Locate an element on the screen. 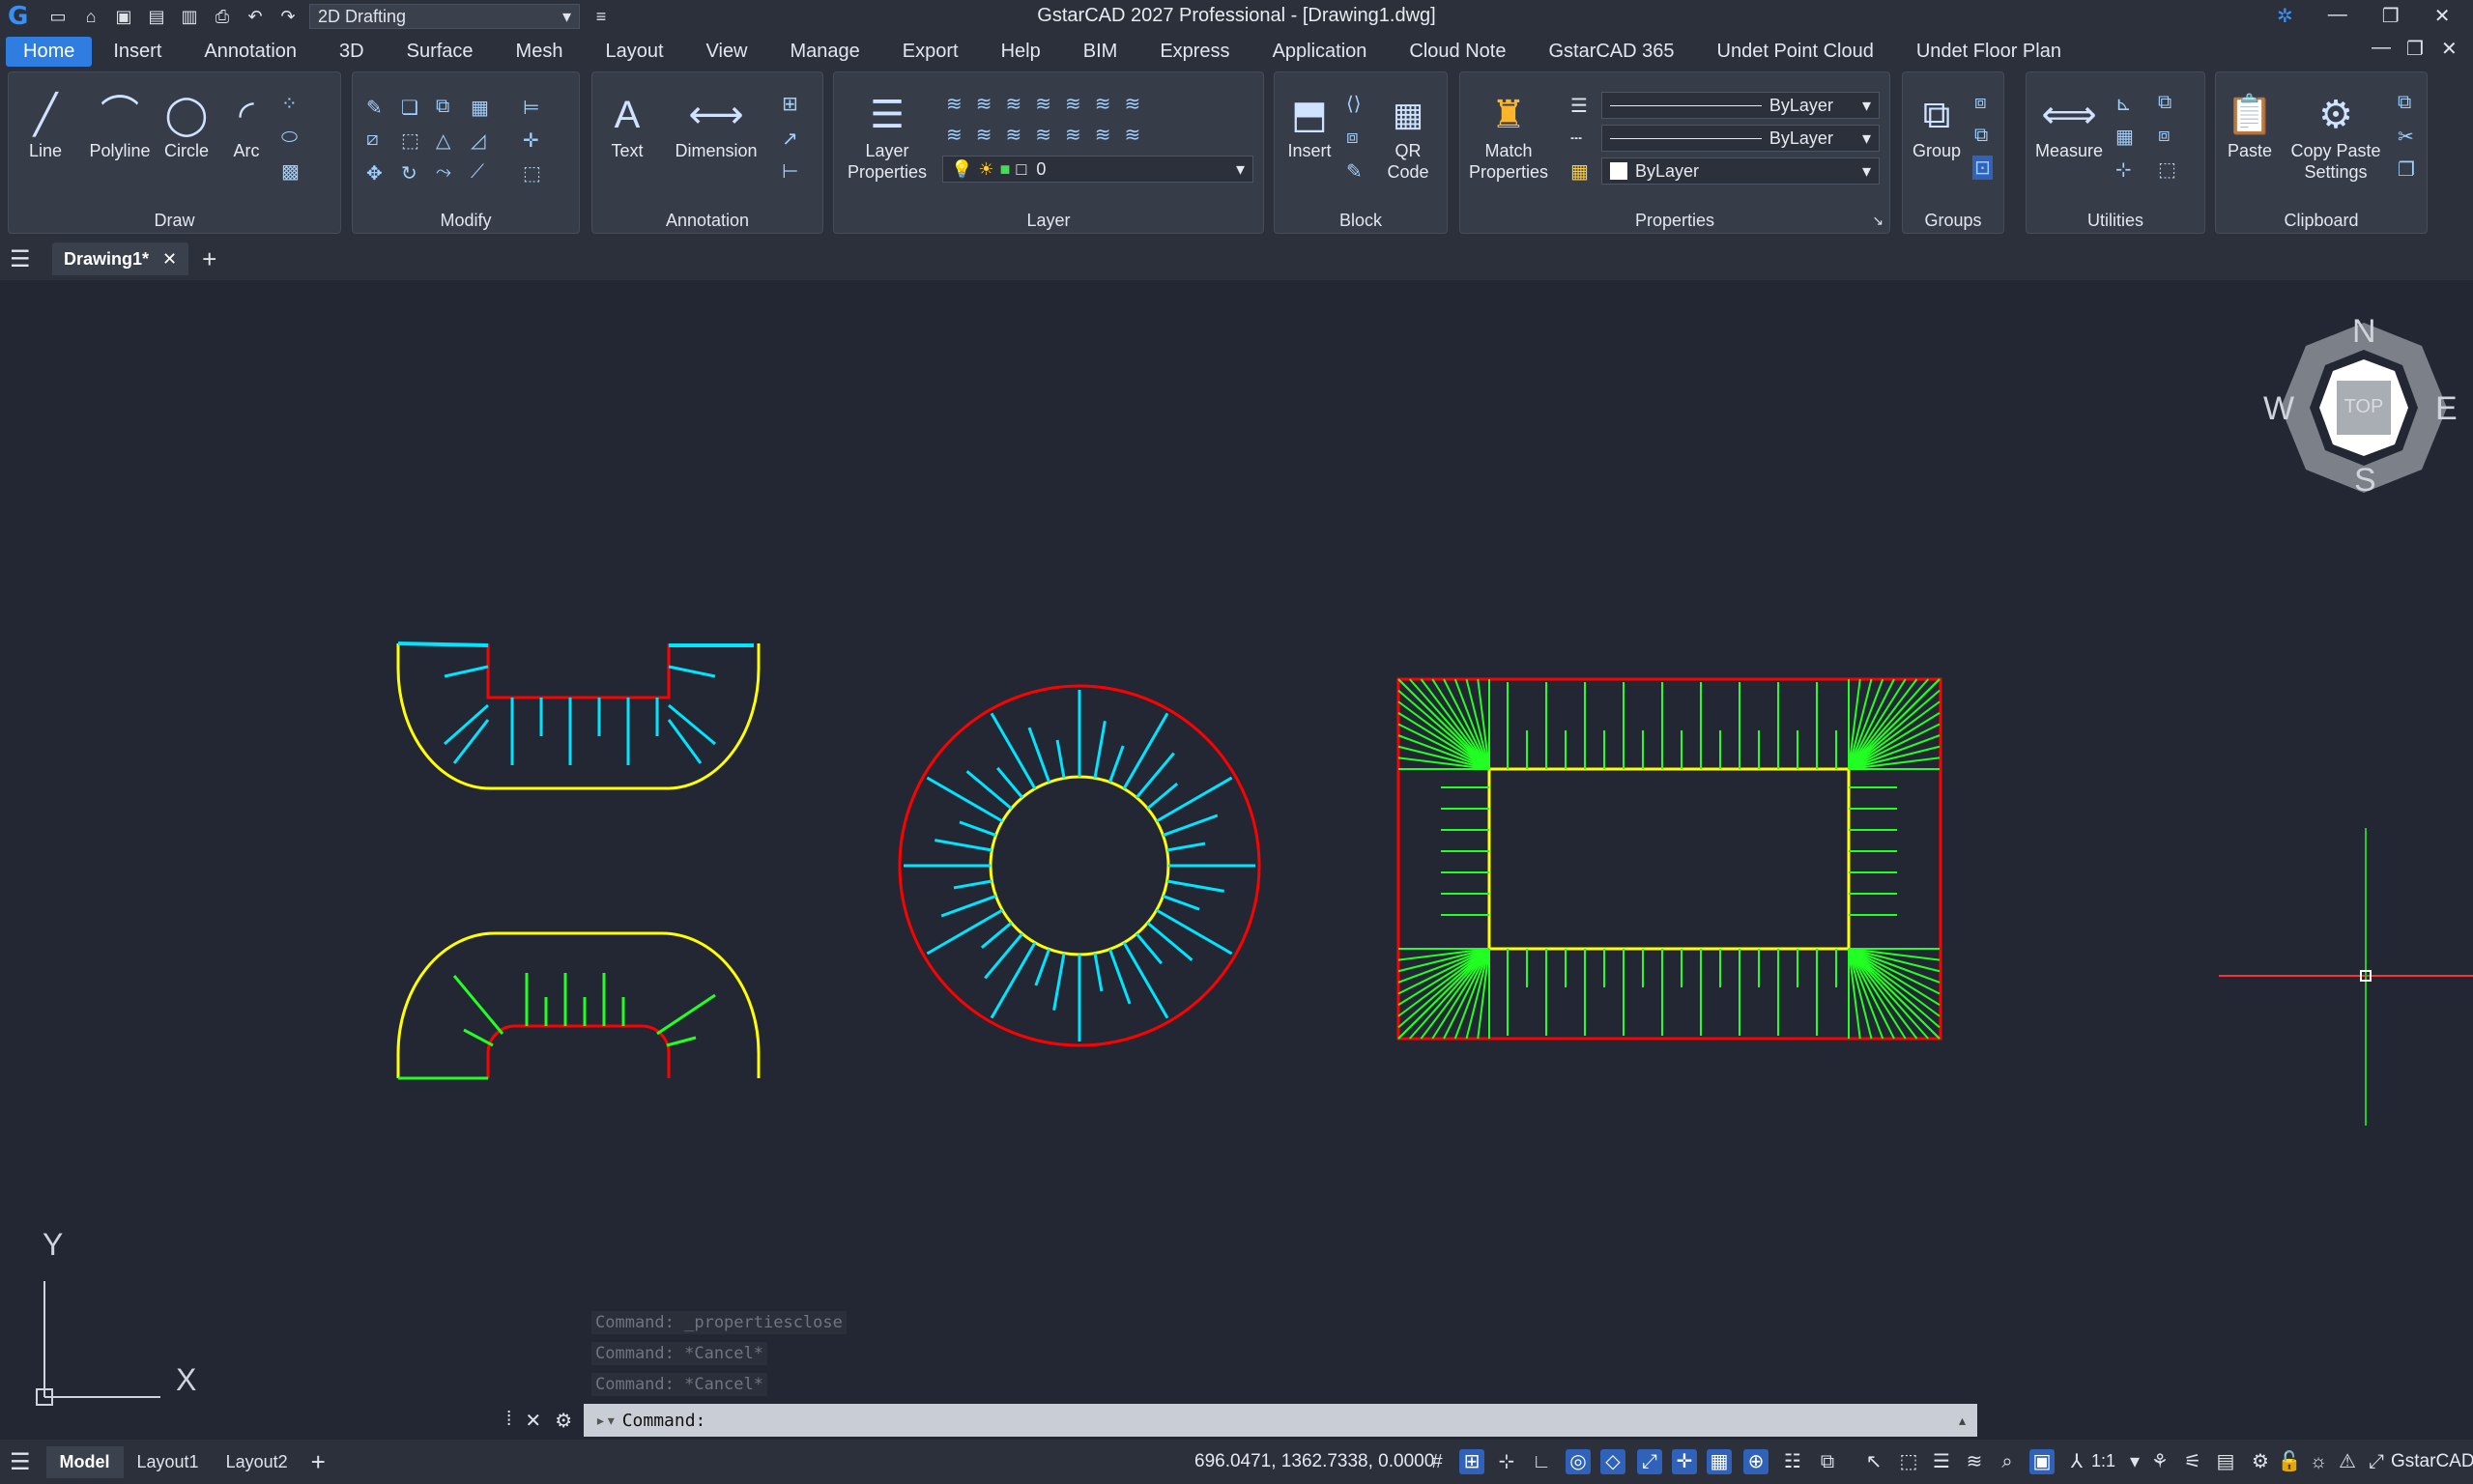  properties-panel-title: Properties is located at coordinates (1674, 221).